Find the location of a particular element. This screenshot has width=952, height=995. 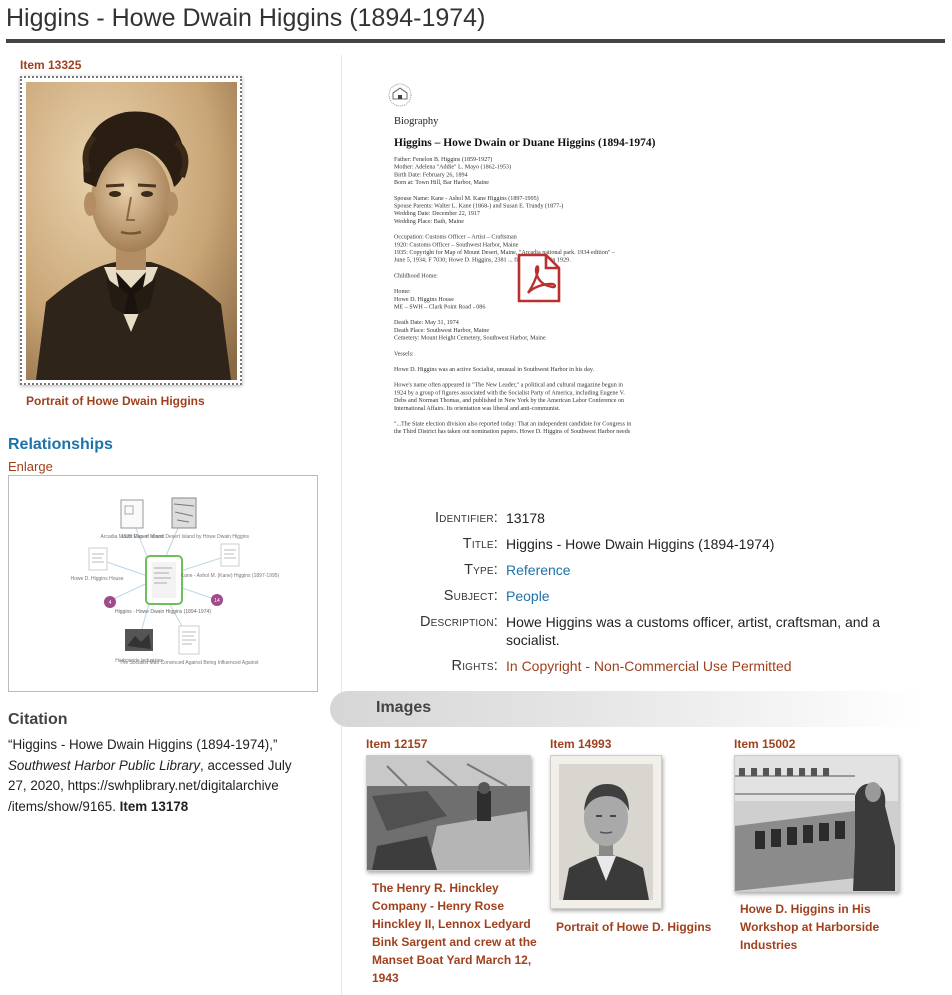

identifier-label: Identifier: is located at coordinates (466, 518).